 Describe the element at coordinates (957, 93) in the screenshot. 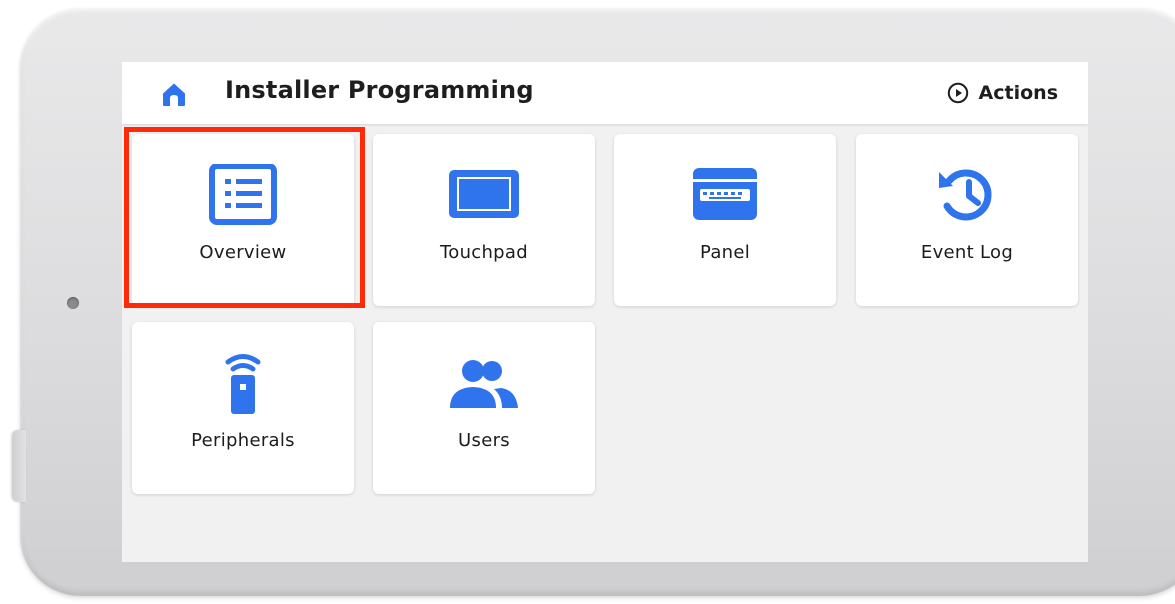

I see `play-circle-icon` at that location.